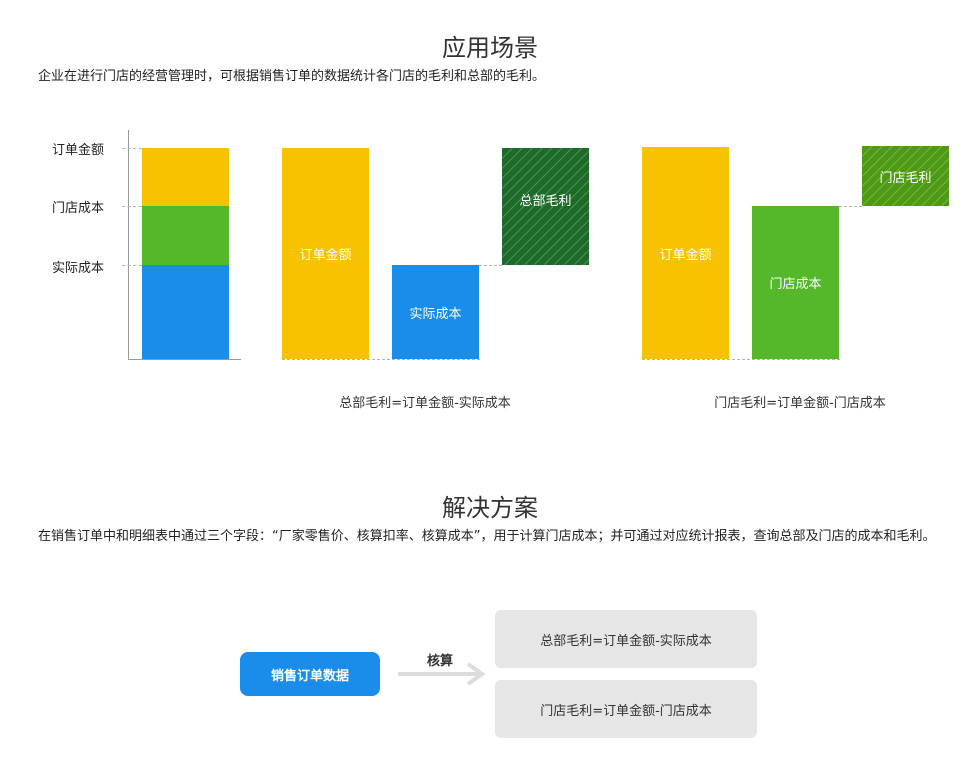  What do you see at coordinates (185, 177) in the screenshot?
I see `stacked-bar-store-margin-segment` at bounding box center [185, 177].